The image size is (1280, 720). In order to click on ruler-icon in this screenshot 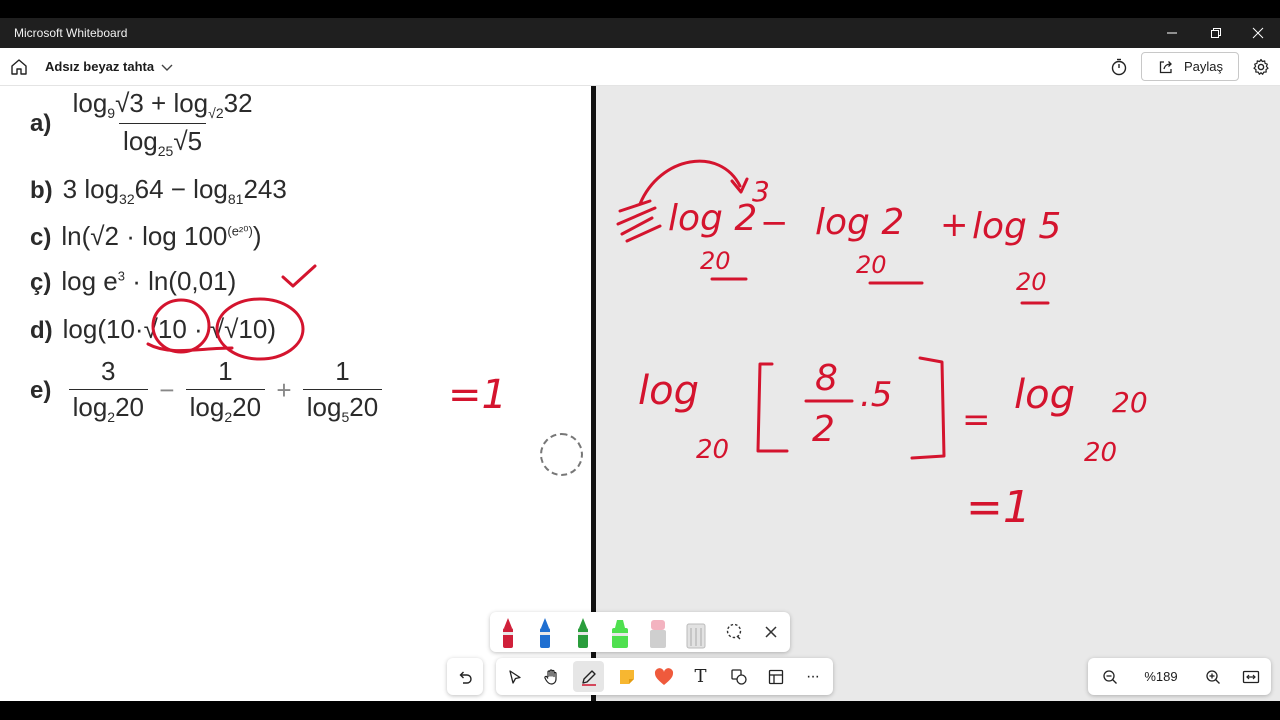, I will do `click(696, 636)`.